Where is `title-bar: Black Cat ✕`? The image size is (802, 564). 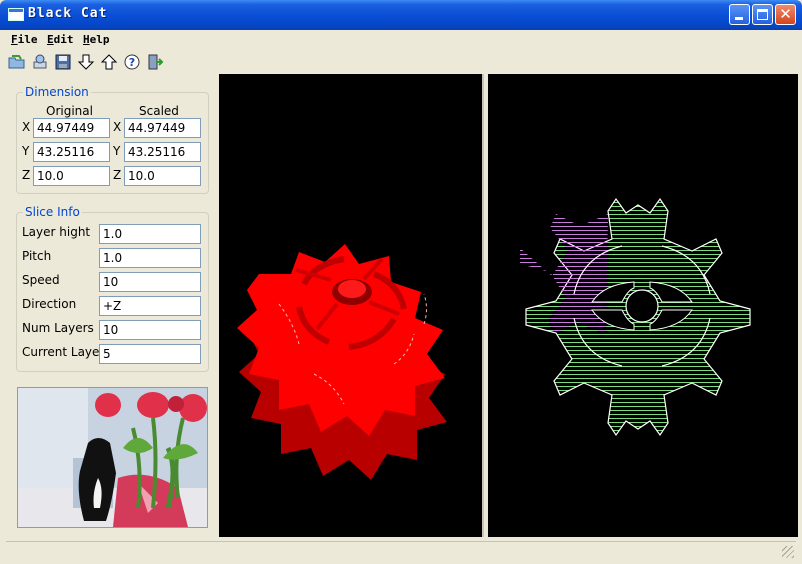
title-bar: Black Cat ✕ is located at coordinates (401, 15).